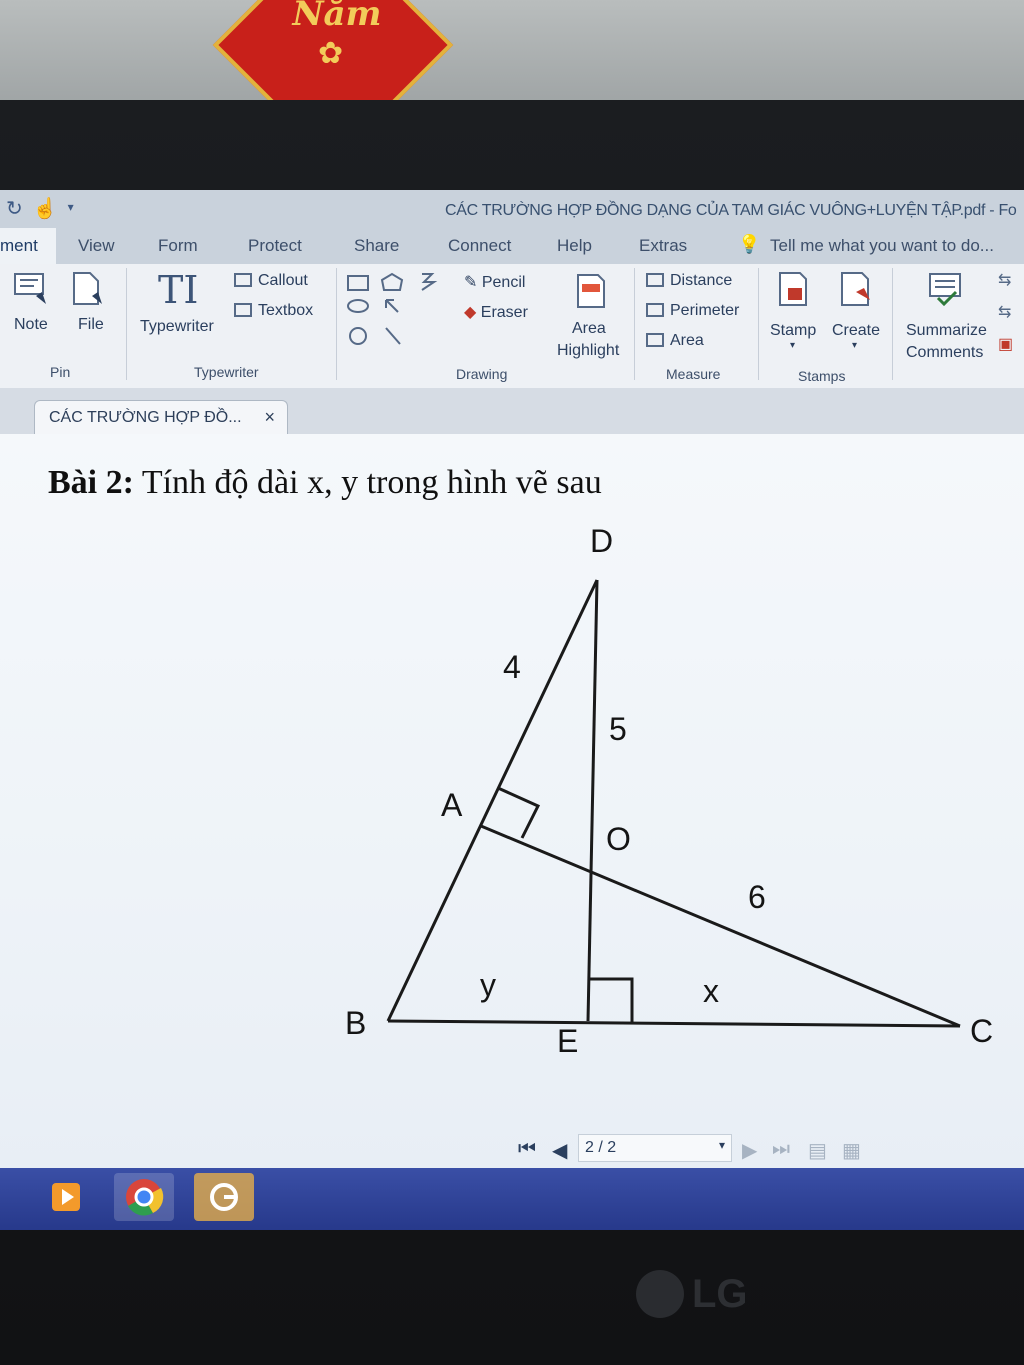 The height and width of the screenshot is (1365, 1024). What do you see at coordinates (87, 289) in the screenshot?
I see `file-attach-icon` at bounding box center [87, 289].